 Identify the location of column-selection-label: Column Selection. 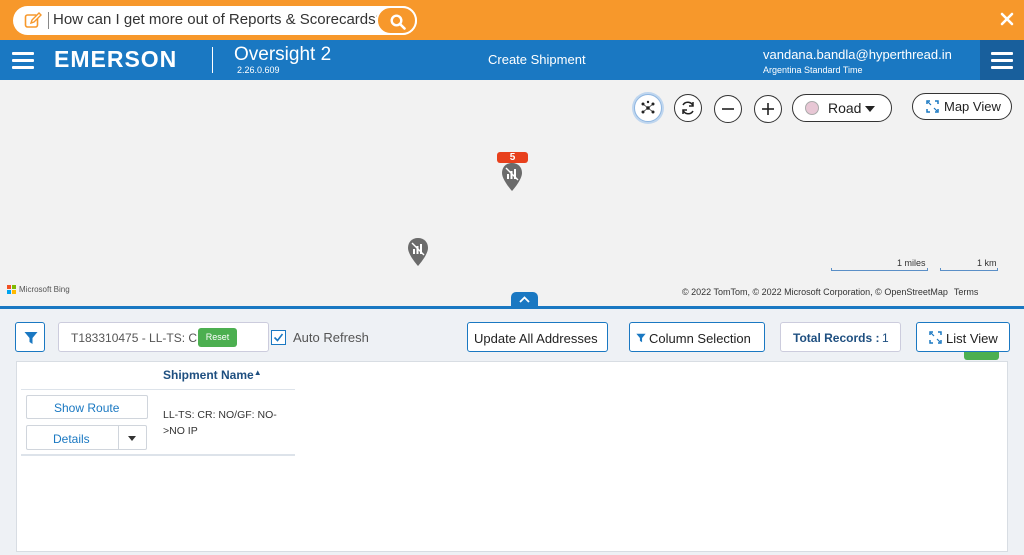
(700, 338).